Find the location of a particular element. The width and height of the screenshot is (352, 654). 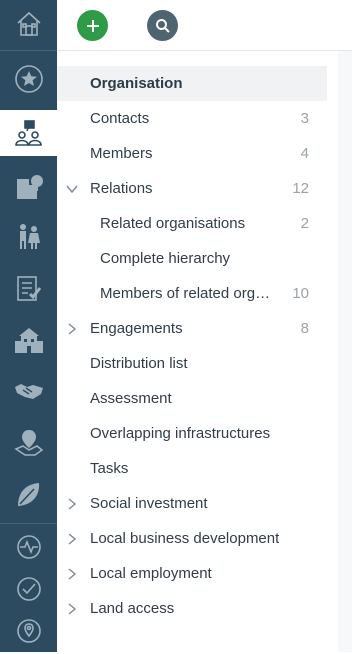

nav-count: 10 is located at coordinates (300, 293).